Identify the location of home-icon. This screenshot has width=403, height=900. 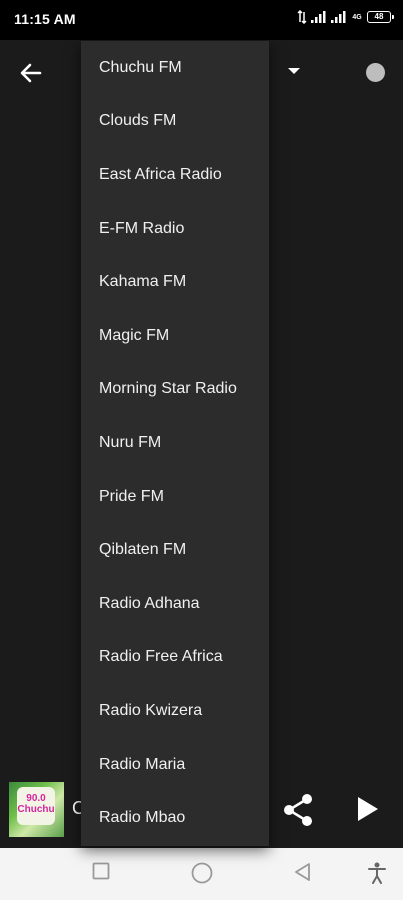
(202, 873).